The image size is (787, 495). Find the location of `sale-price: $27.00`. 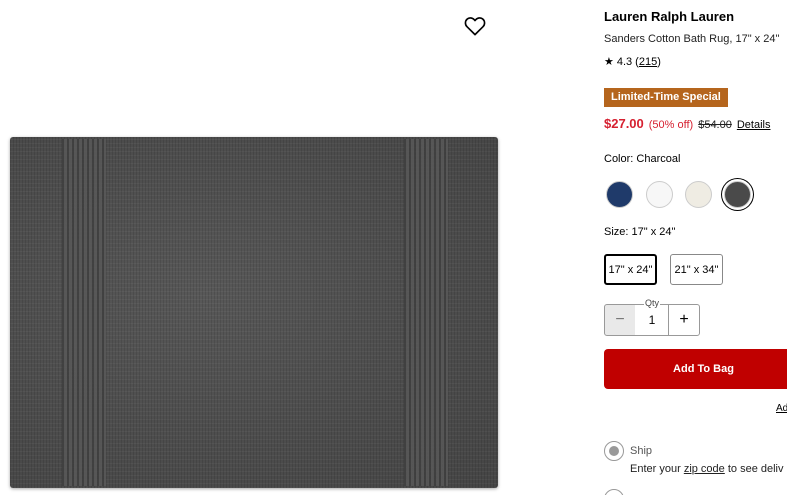

sale-price: $27.00 is located at coordinates (624, 123).